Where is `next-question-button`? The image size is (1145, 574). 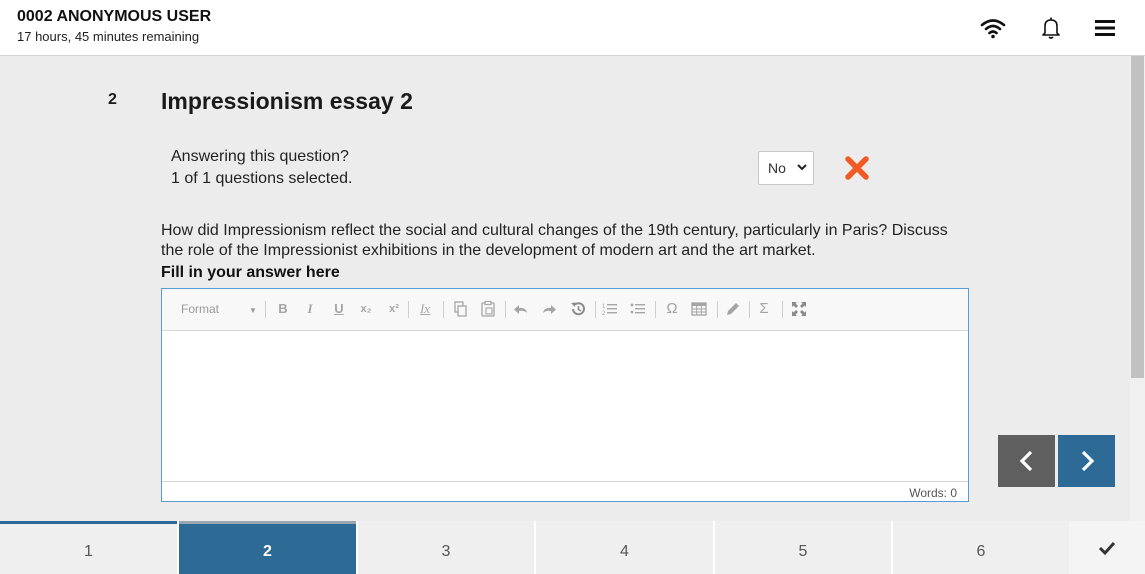
next-question-button is located at coordinates (1086, 461).